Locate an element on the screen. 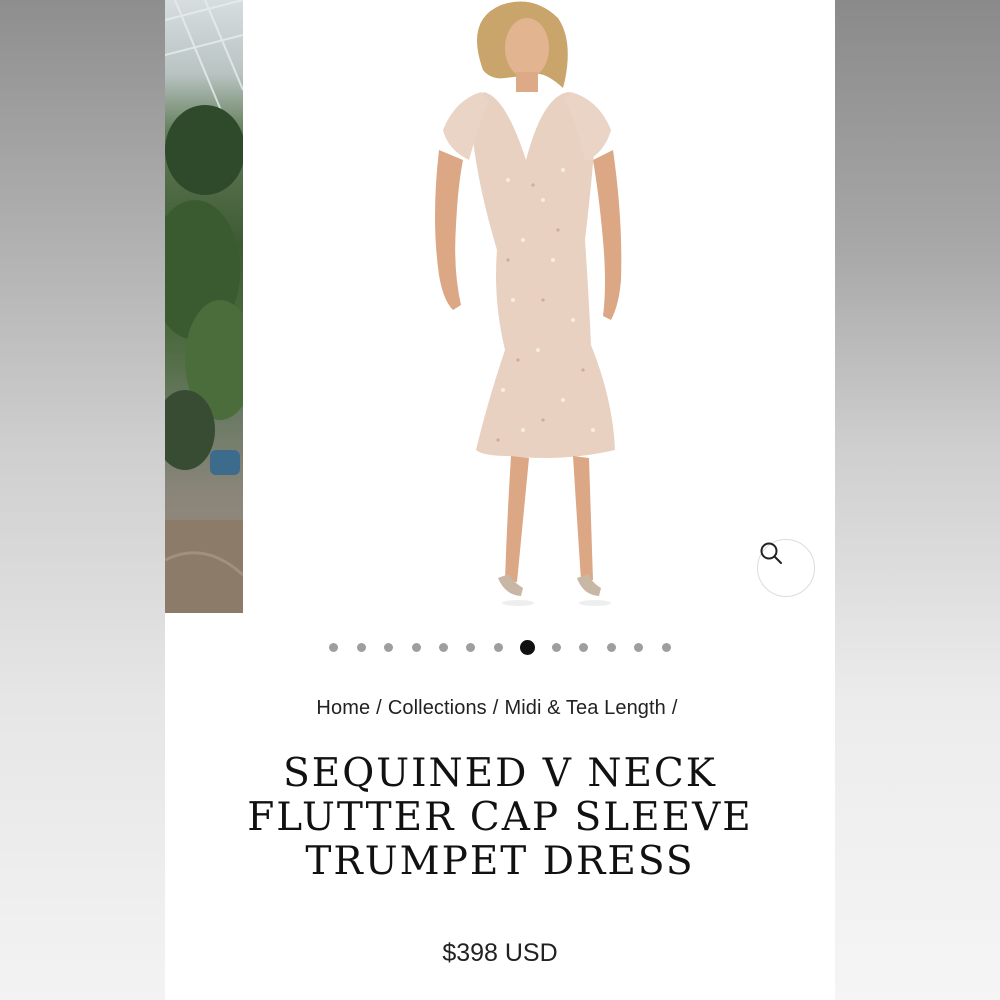 The height and width of the screenshot is (1000, 1000). product-title-line: TRUMPET DRESS is located at coordinates (500, 861).